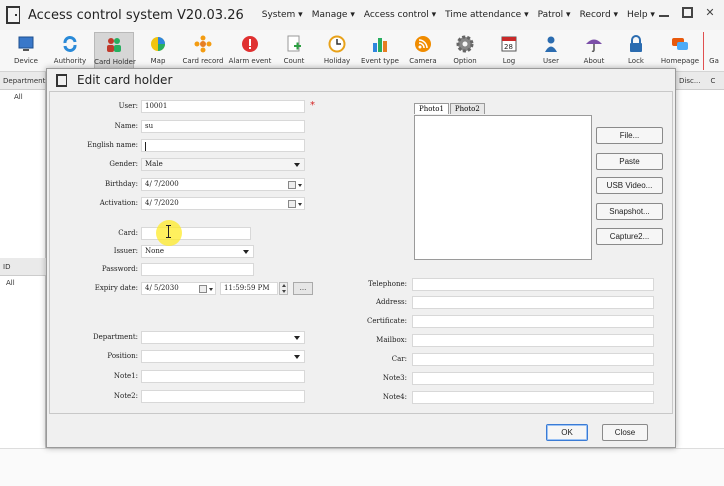 Image resolution: width=724 pixels, height=486 pixels. What do you see at coordinates (223, 337) in the screenshot?
I see `department-select` at bounding box center [223, 337].